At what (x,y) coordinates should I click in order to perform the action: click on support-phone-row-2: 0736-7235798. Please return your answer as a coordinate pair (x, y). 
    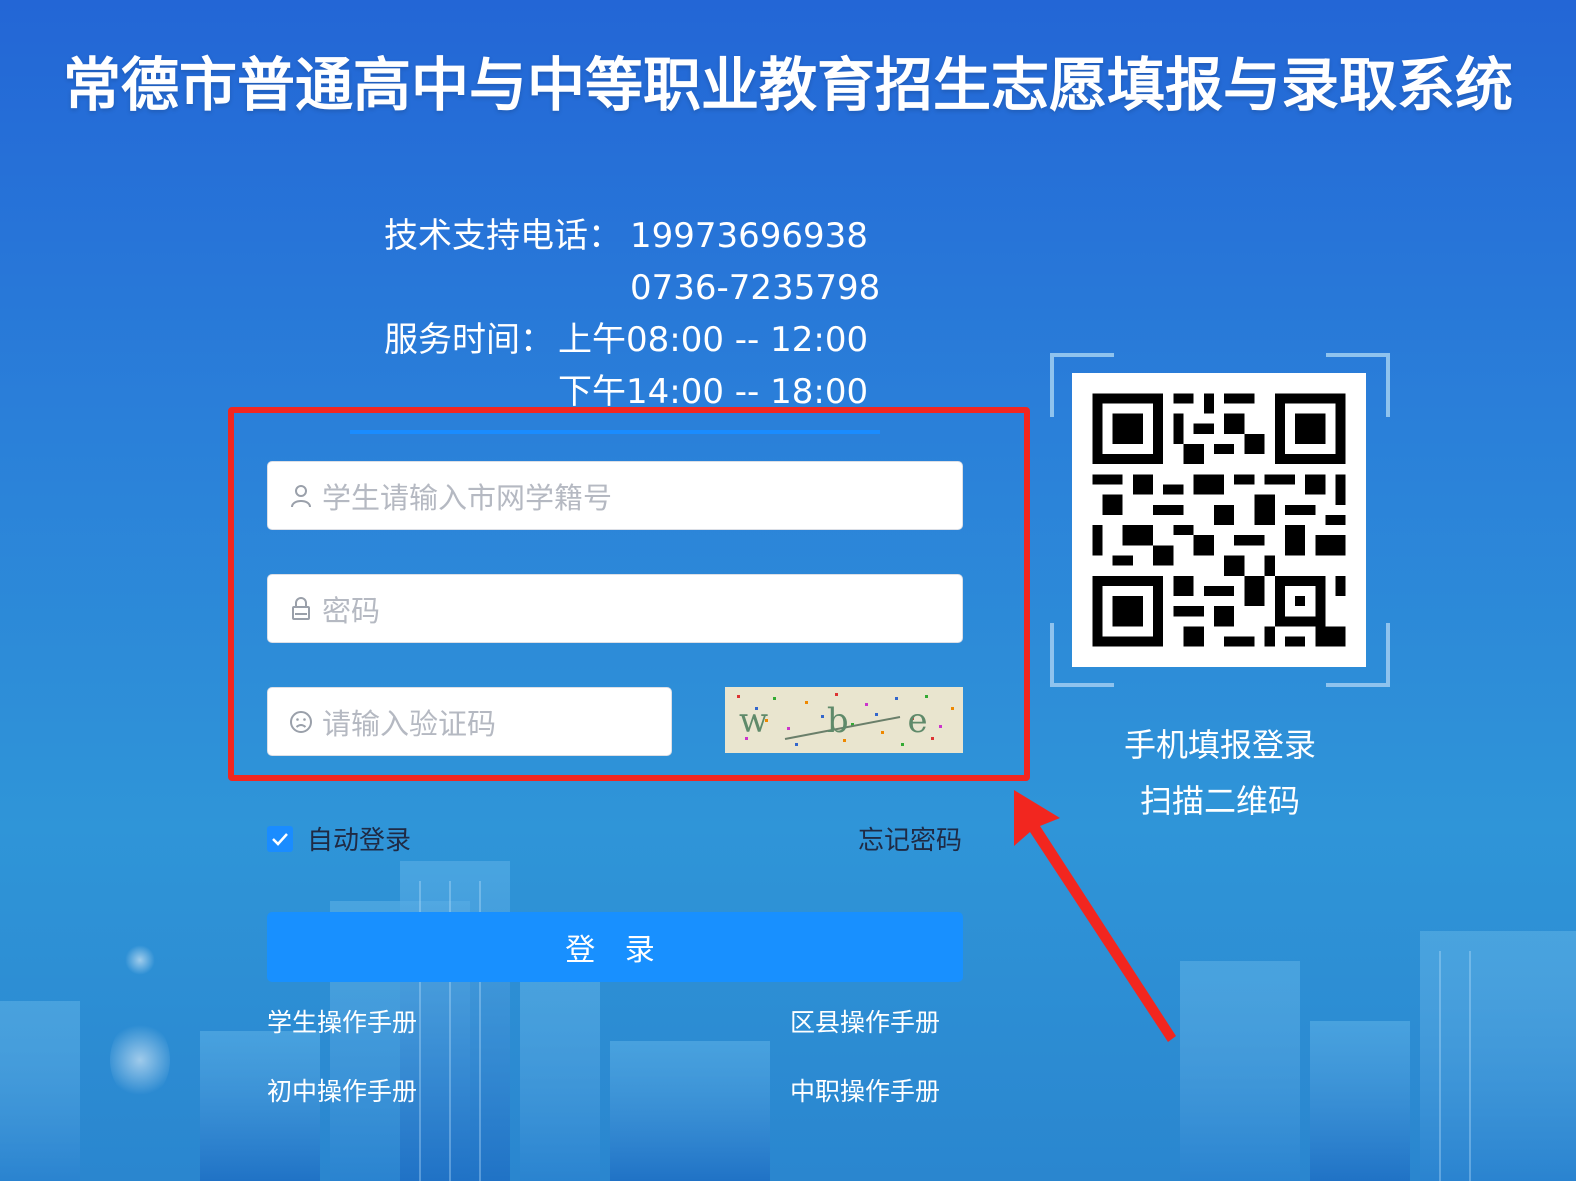
    Looking at the image, I should click on (632, 288).